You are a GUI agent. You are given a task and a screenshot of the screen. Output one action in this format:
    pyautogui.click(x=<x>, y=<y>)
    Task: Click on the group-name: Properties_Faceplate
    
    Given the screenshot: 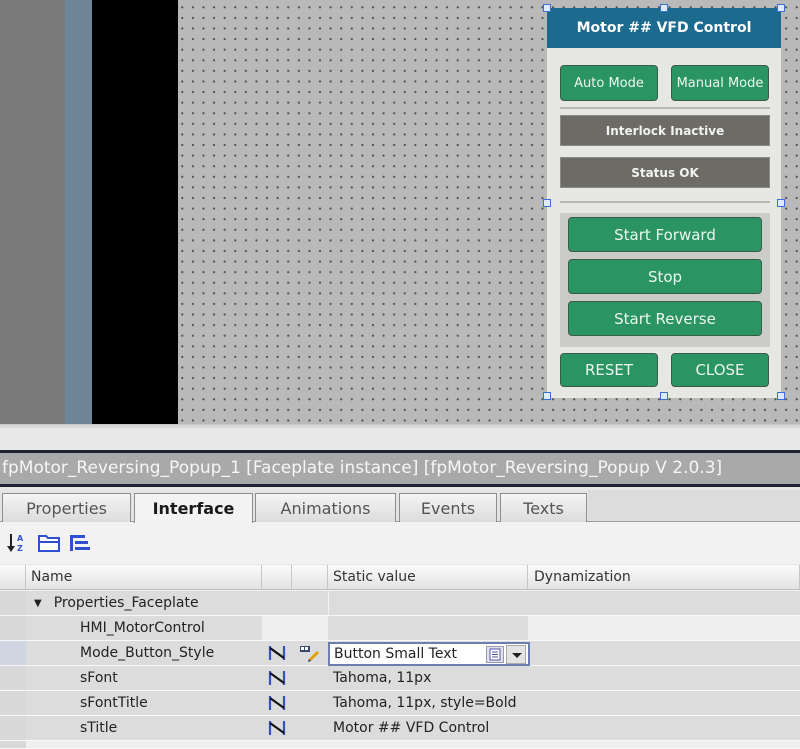 What is the action you would take?
    pyautogui.click(x=126, y=603)
    